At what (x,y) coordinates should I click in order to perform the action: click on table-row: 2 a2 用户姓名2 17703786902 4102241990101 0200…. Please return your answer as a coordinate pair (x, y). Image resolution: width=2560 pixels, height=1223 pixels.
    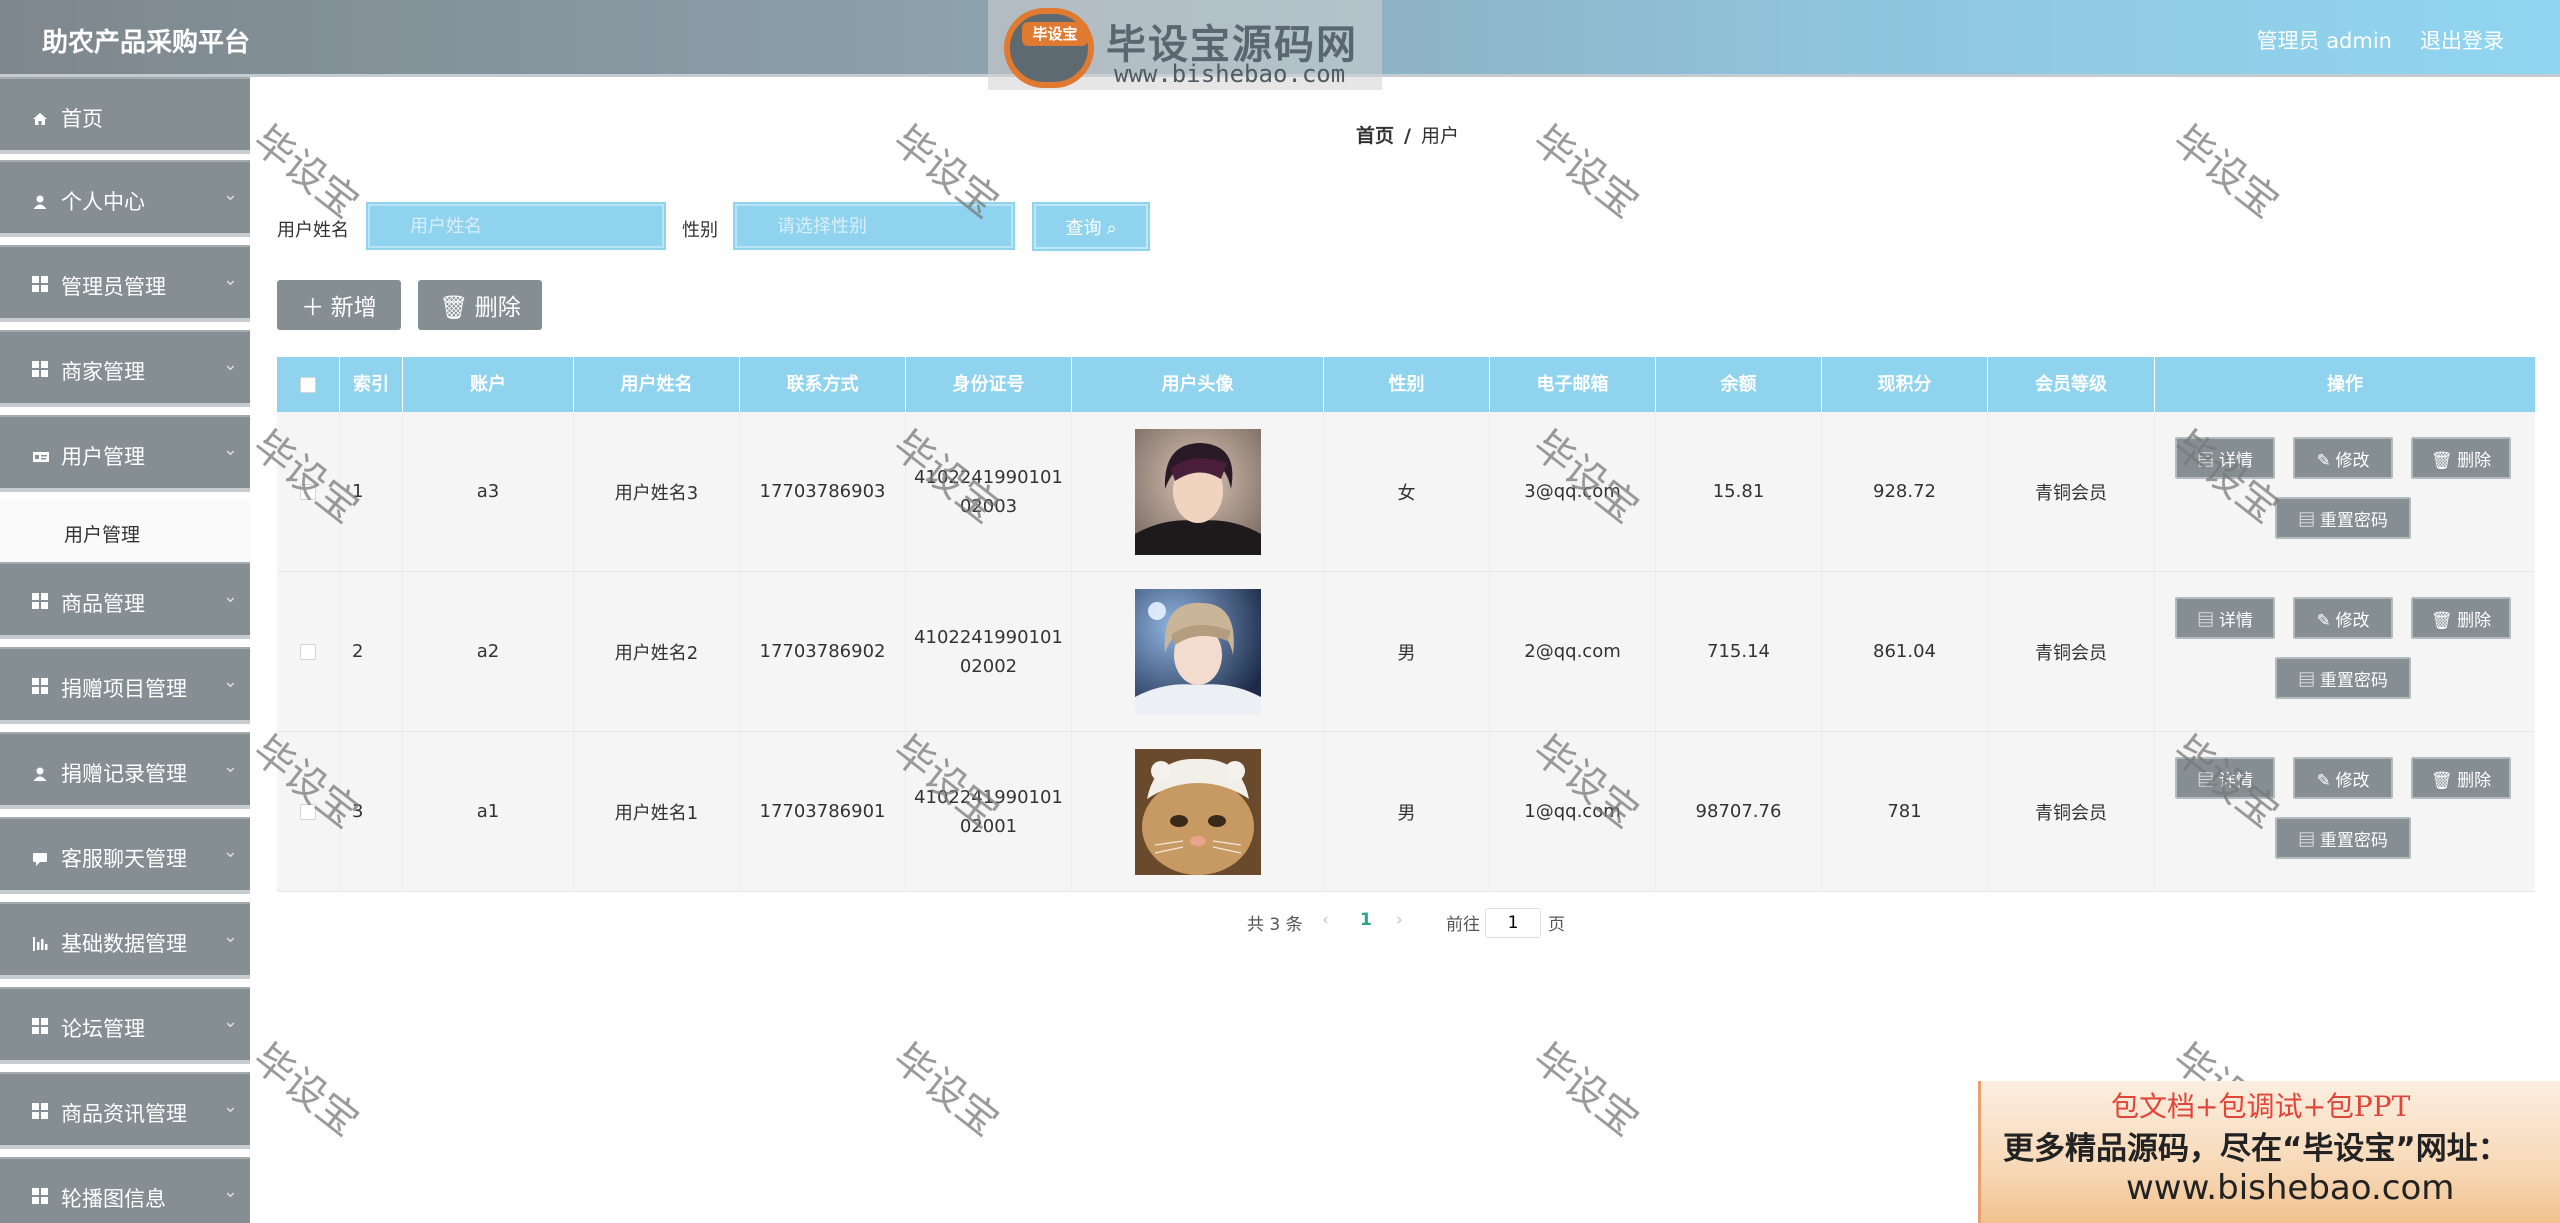
    Looking at the image, I should click on (1406, 652).